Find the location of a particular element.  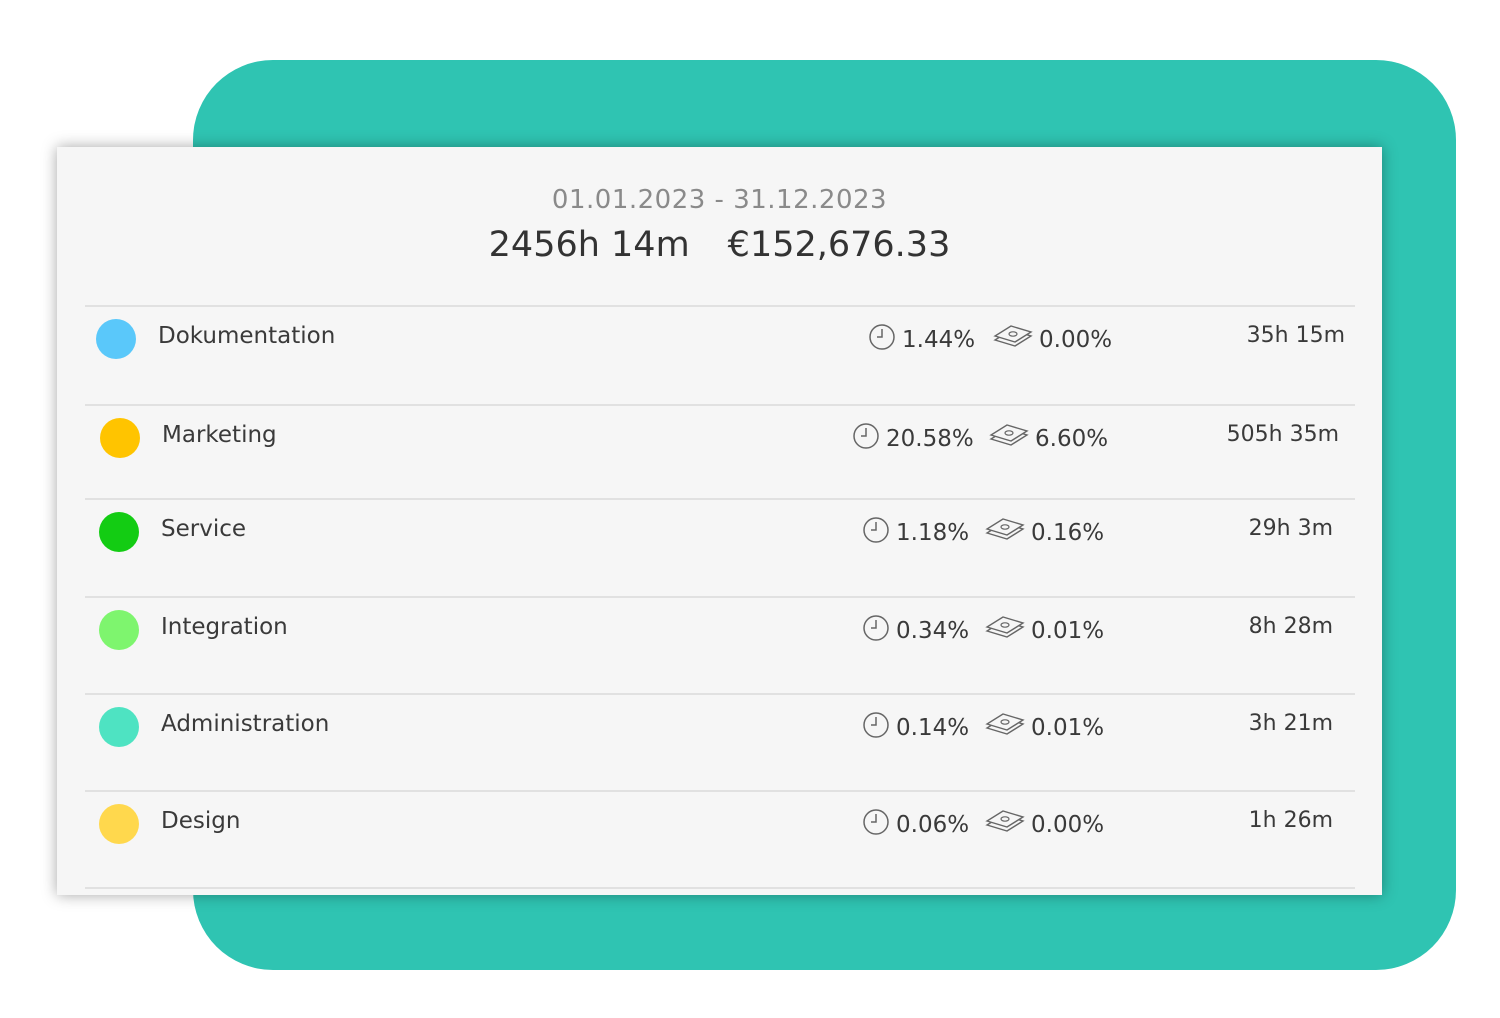

date-range: 01.01.2023 - 31.12.2023 is located at coordinates (719, 200).